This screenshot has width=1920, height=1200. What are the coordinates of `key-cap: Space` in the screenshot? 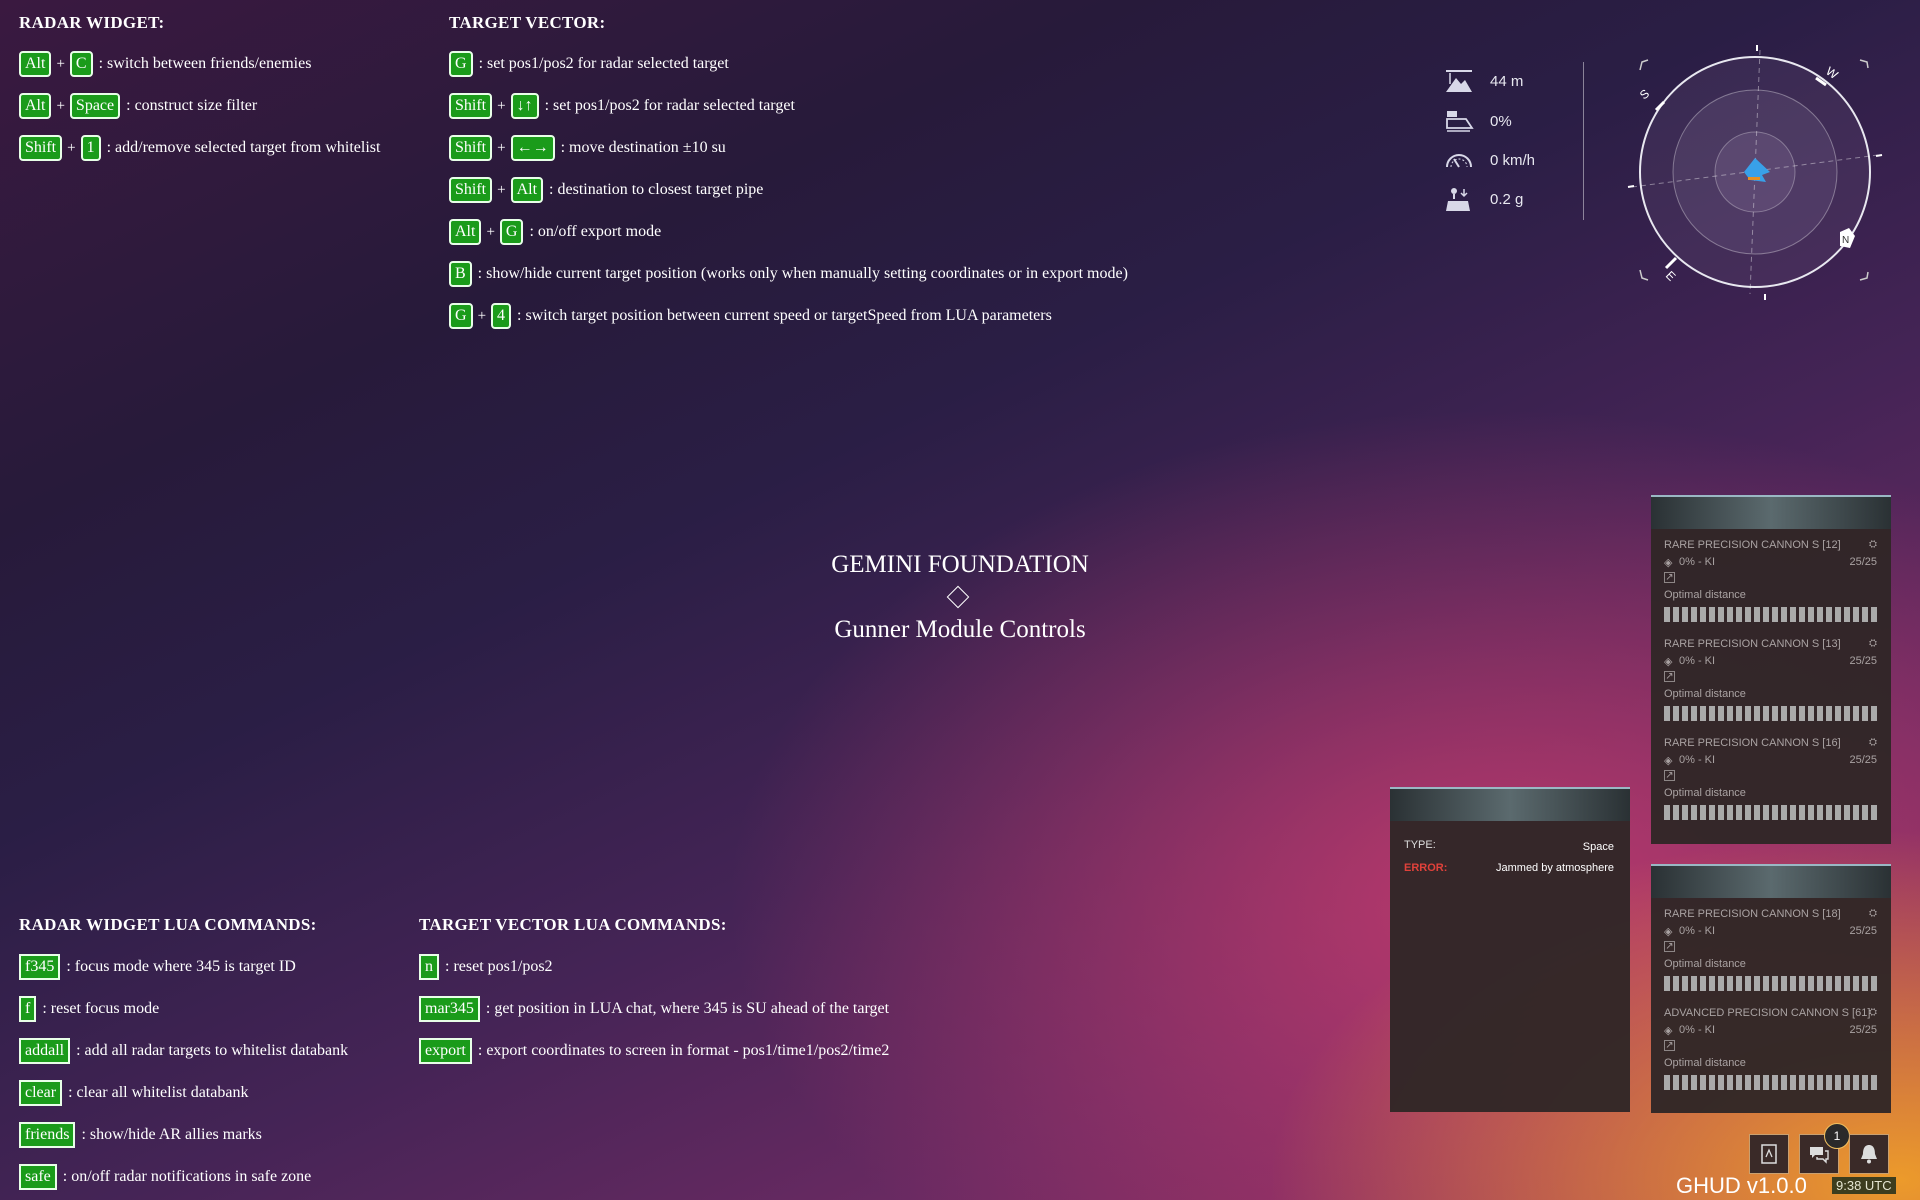 It's located at (95, 106).